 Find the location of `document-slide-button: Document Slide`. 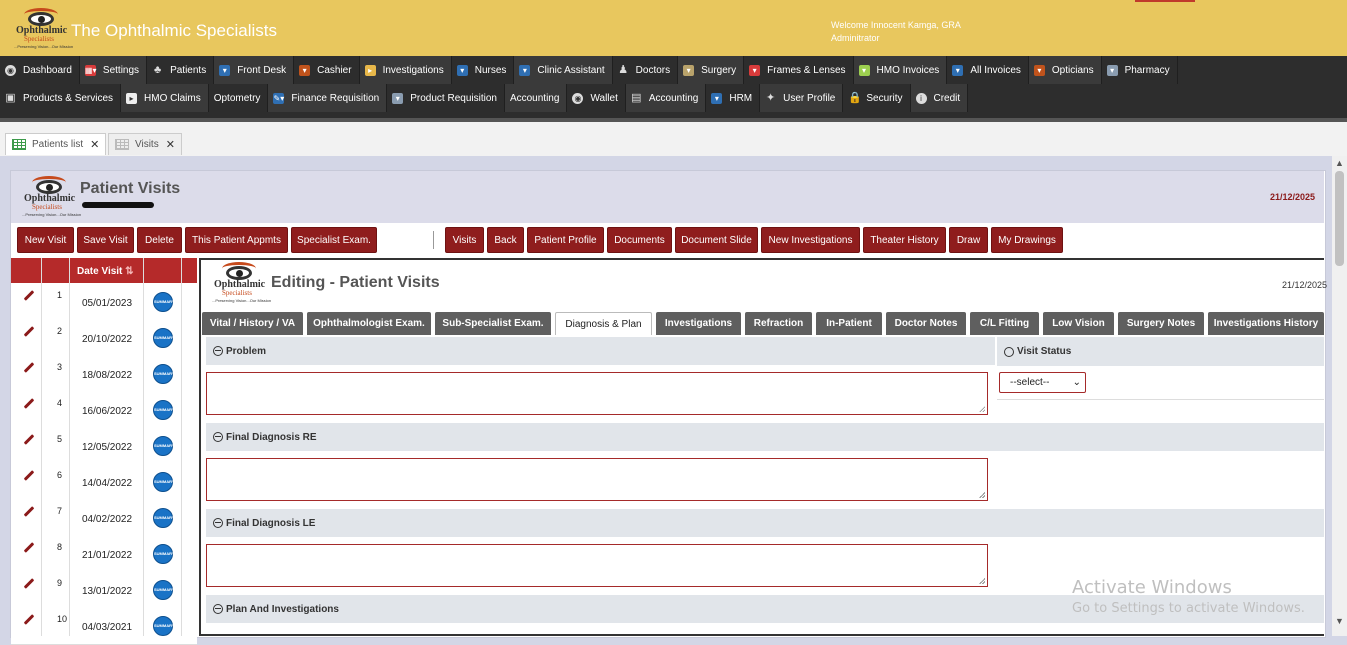

document-slide-button: Document Slide is located at coordinates (716, 240).